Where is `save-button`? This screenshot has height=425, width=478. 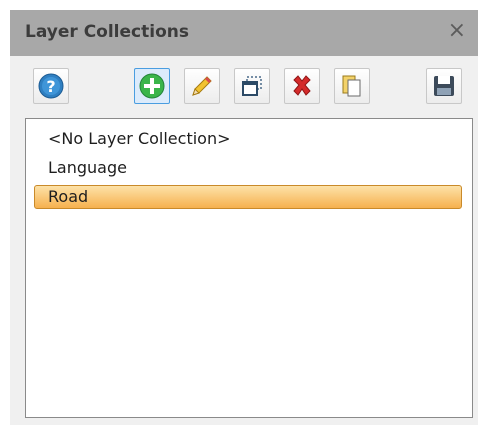
save-button is located at coordinates (444, 86).